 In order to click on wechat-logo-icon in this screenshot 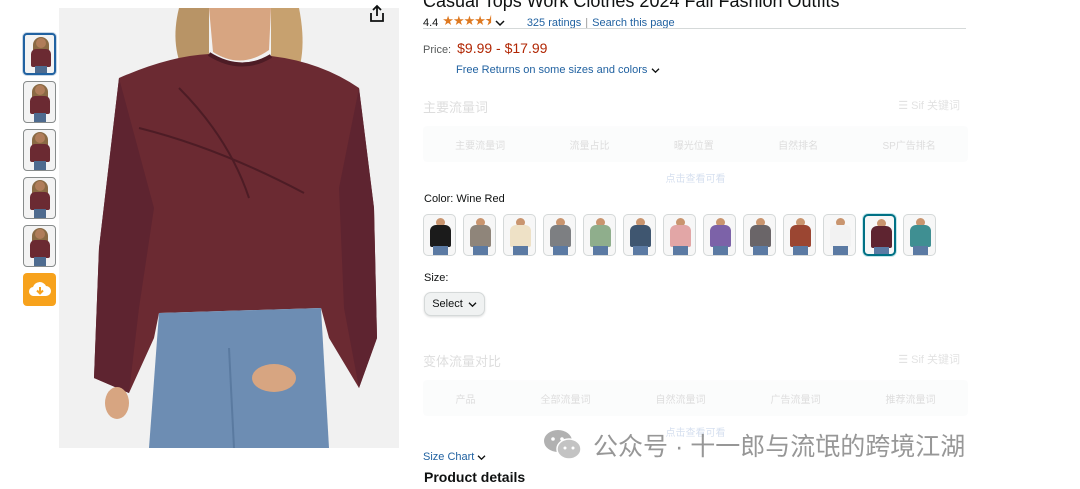, I will do `click(563, 445)`.